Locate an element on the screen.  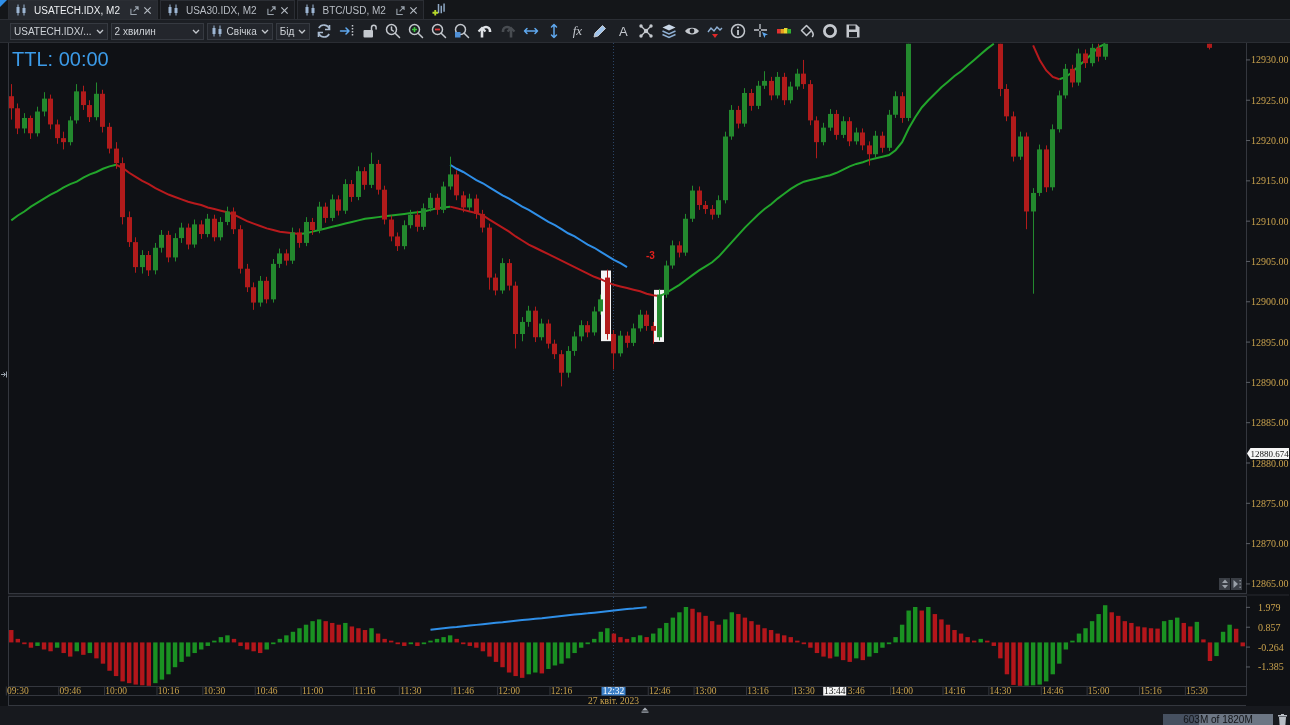
trash-icon is located at coordinates (1282, 719).